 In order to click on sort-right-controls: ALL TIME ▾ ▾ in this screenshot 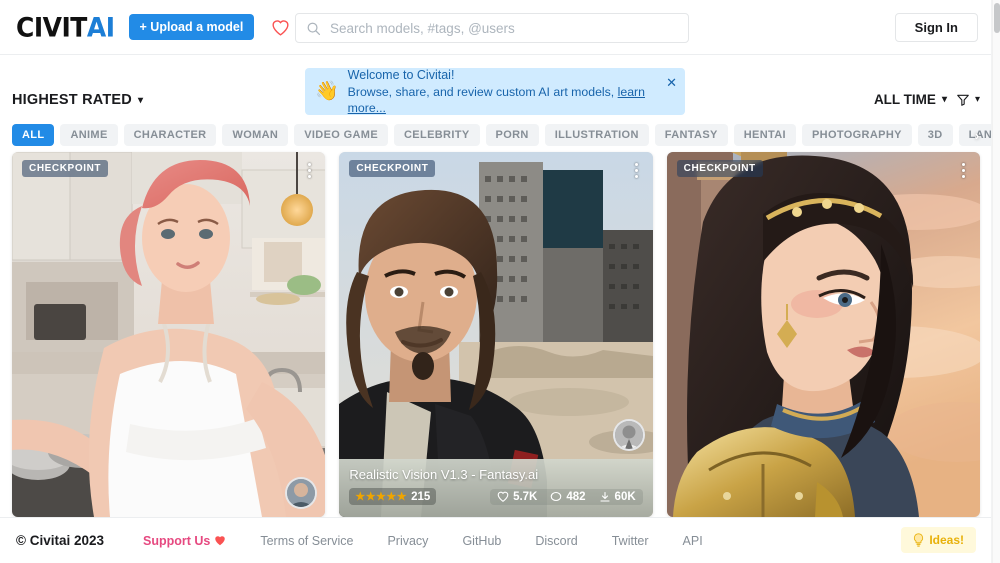, I will do `click(927, 99)`.